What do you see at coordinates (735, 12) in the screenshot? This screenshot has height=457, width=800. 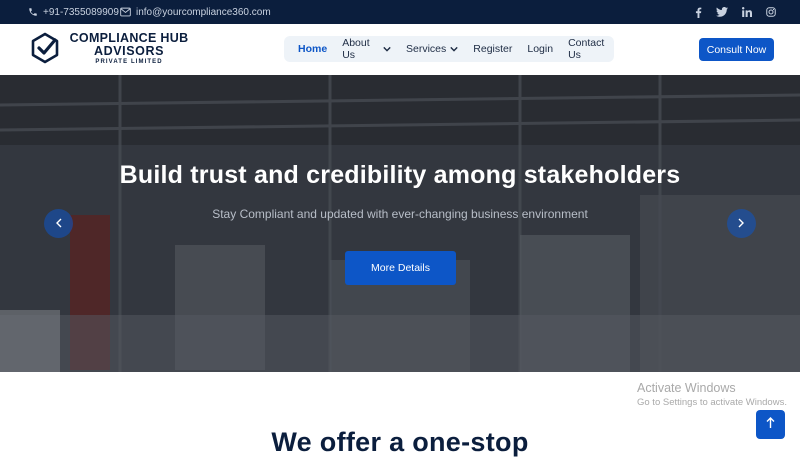 I see `social-links` at bounding box center [735, 12].